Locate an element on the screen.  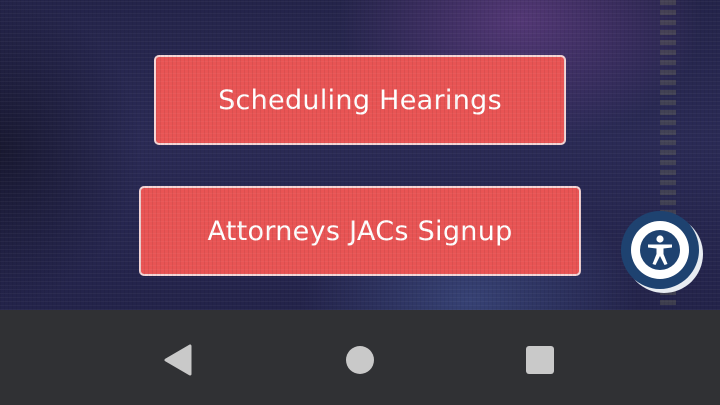
recents-button is located at coordinates (540, 360).